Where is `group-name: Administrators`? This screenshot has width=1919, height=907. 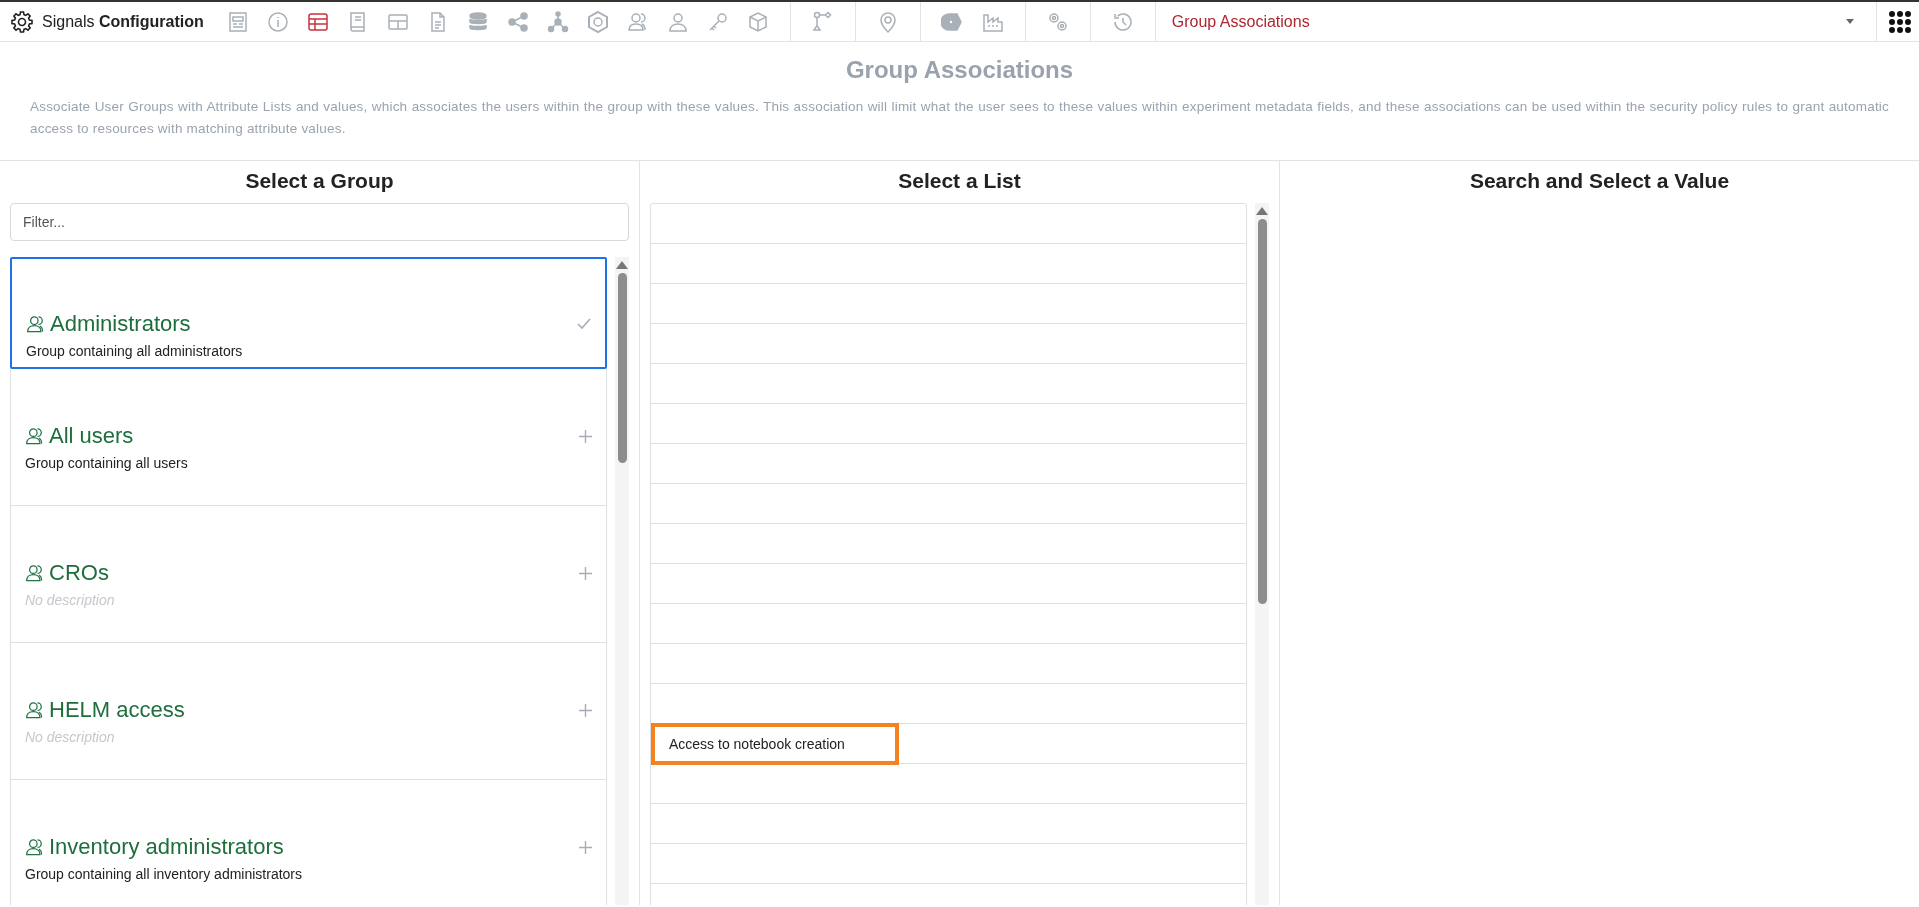 group-name: Administrators is located at coordinates (120, 324).